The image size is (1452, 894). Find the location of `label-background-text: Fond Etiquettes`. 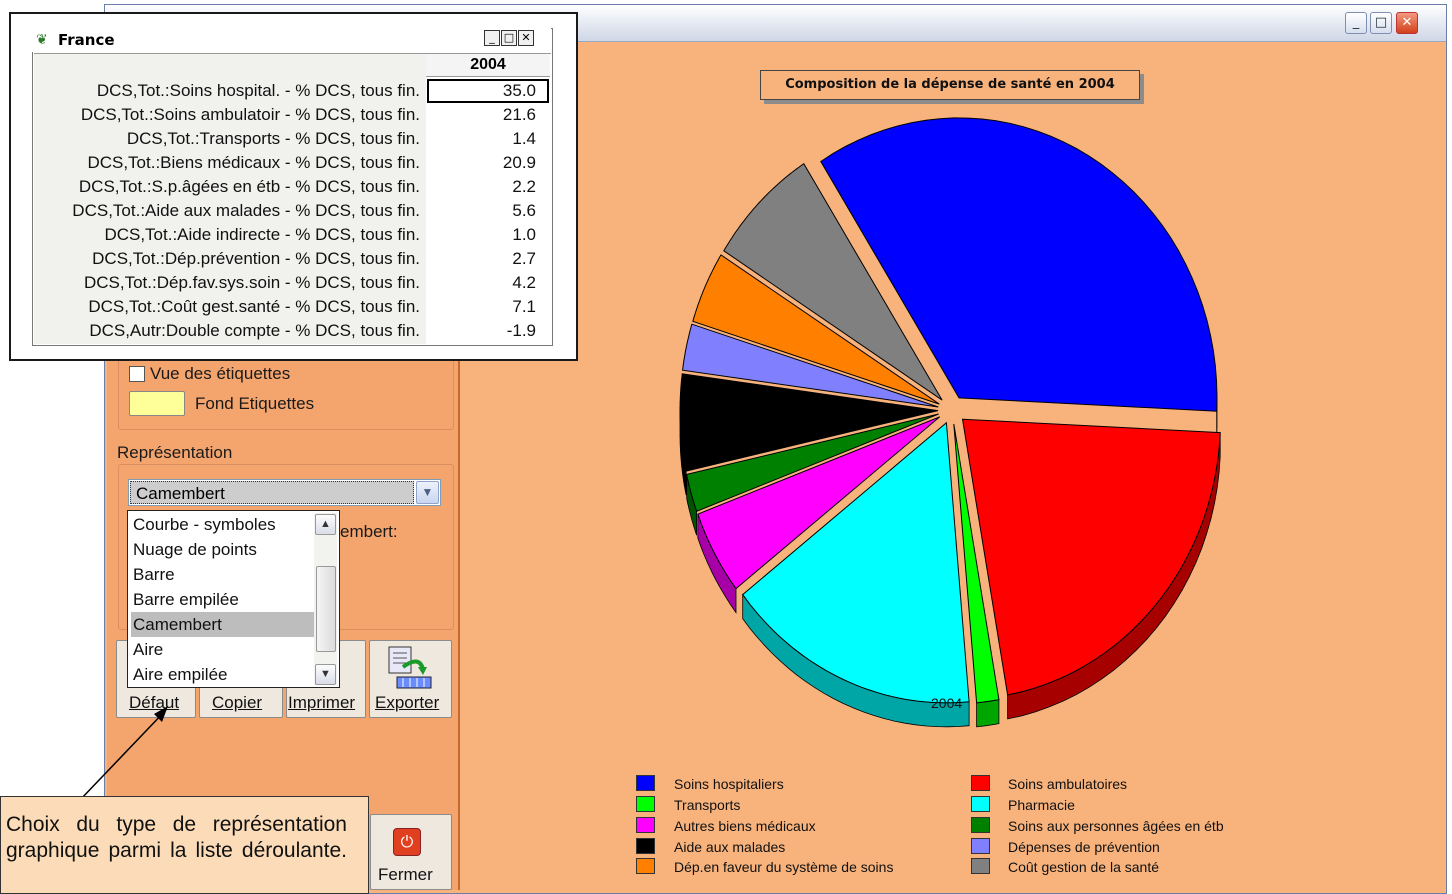

label-background-text: Fond Etiquettes is located at coordinates (255, 403).